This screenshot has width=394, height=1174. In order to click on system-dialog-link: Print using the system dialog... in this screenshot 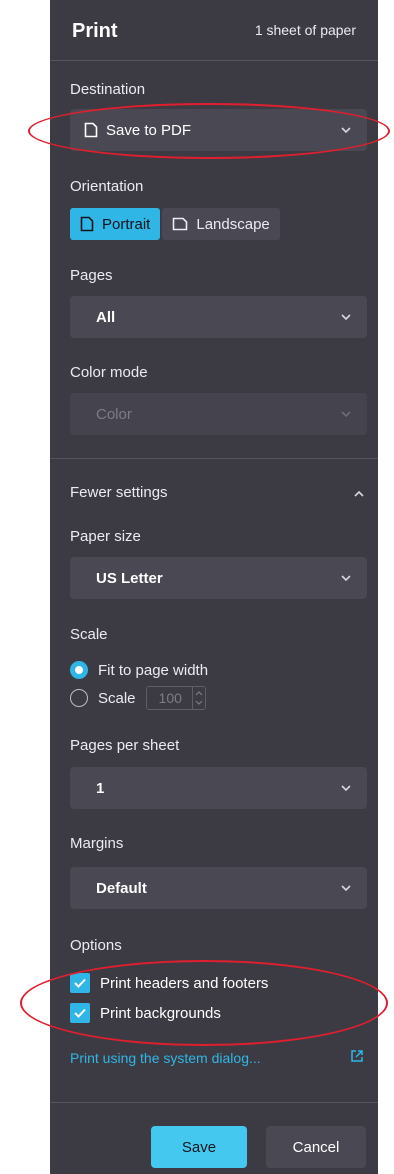, I will do `click(165, 1058)`.